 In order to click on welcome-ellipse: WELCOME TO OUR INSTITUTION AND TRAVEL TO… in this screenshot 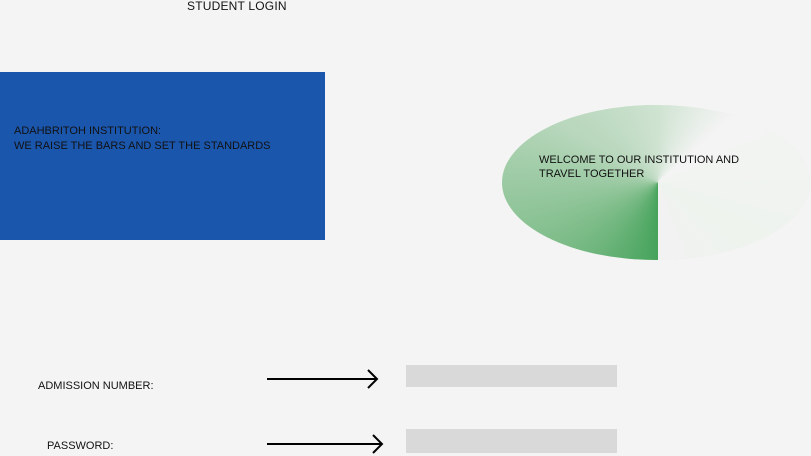, I will do `click(656, 182)`.